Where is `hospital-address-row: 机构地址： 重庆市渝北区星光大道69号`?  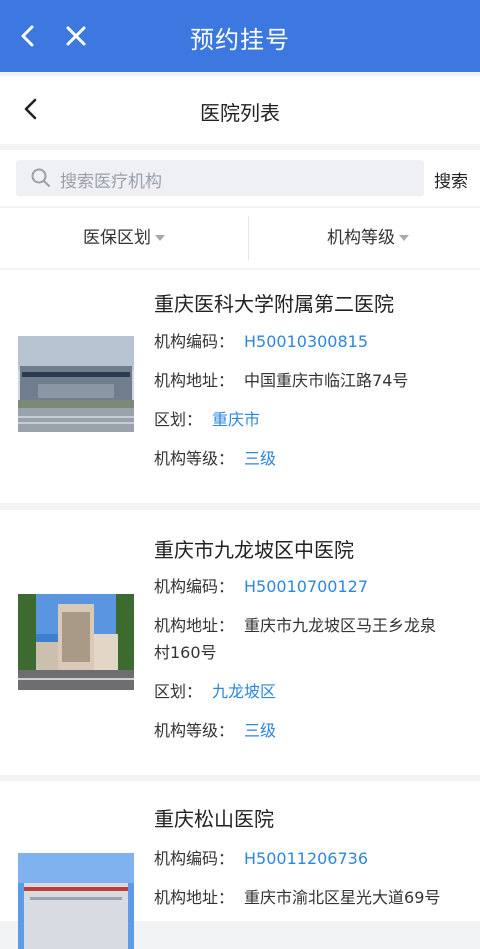 hospital-address-row: 机构地址： 重庆市渝北区星光大道69号 is located at coordinates (297, 897).